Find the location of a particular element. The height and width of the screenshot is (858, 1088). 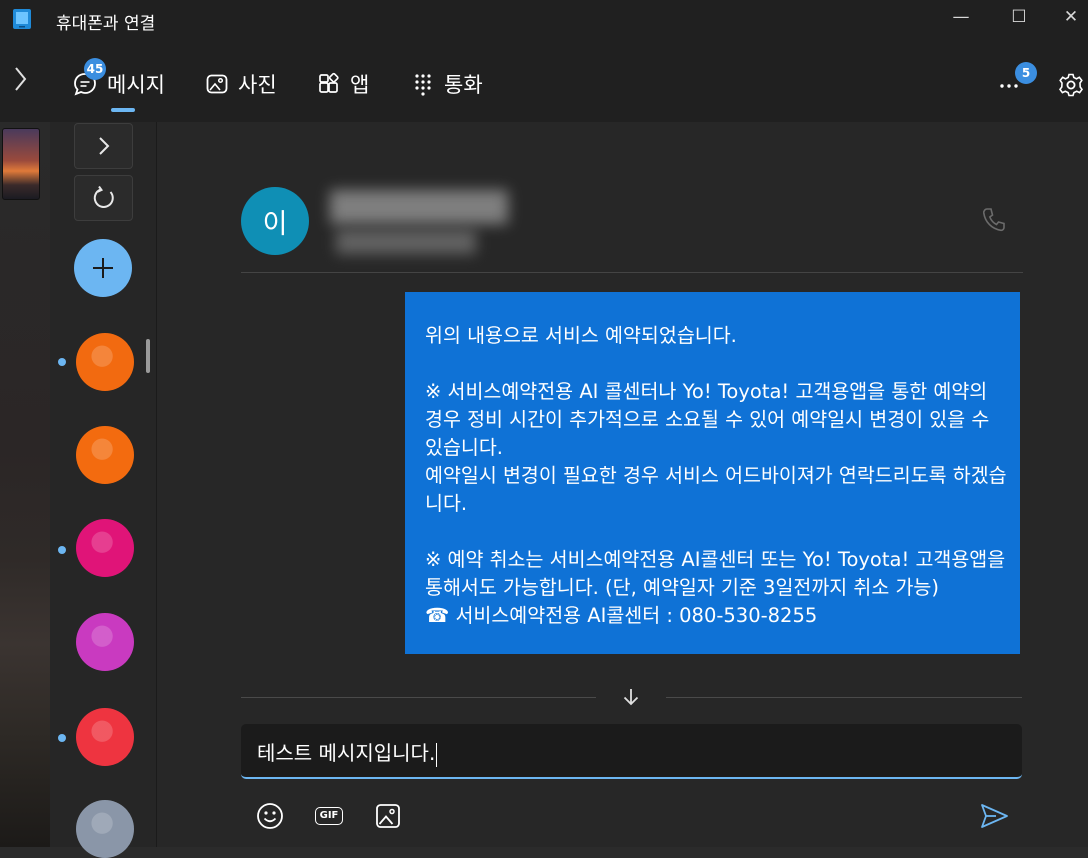

emoji-button is located at coordinates (270, 816).